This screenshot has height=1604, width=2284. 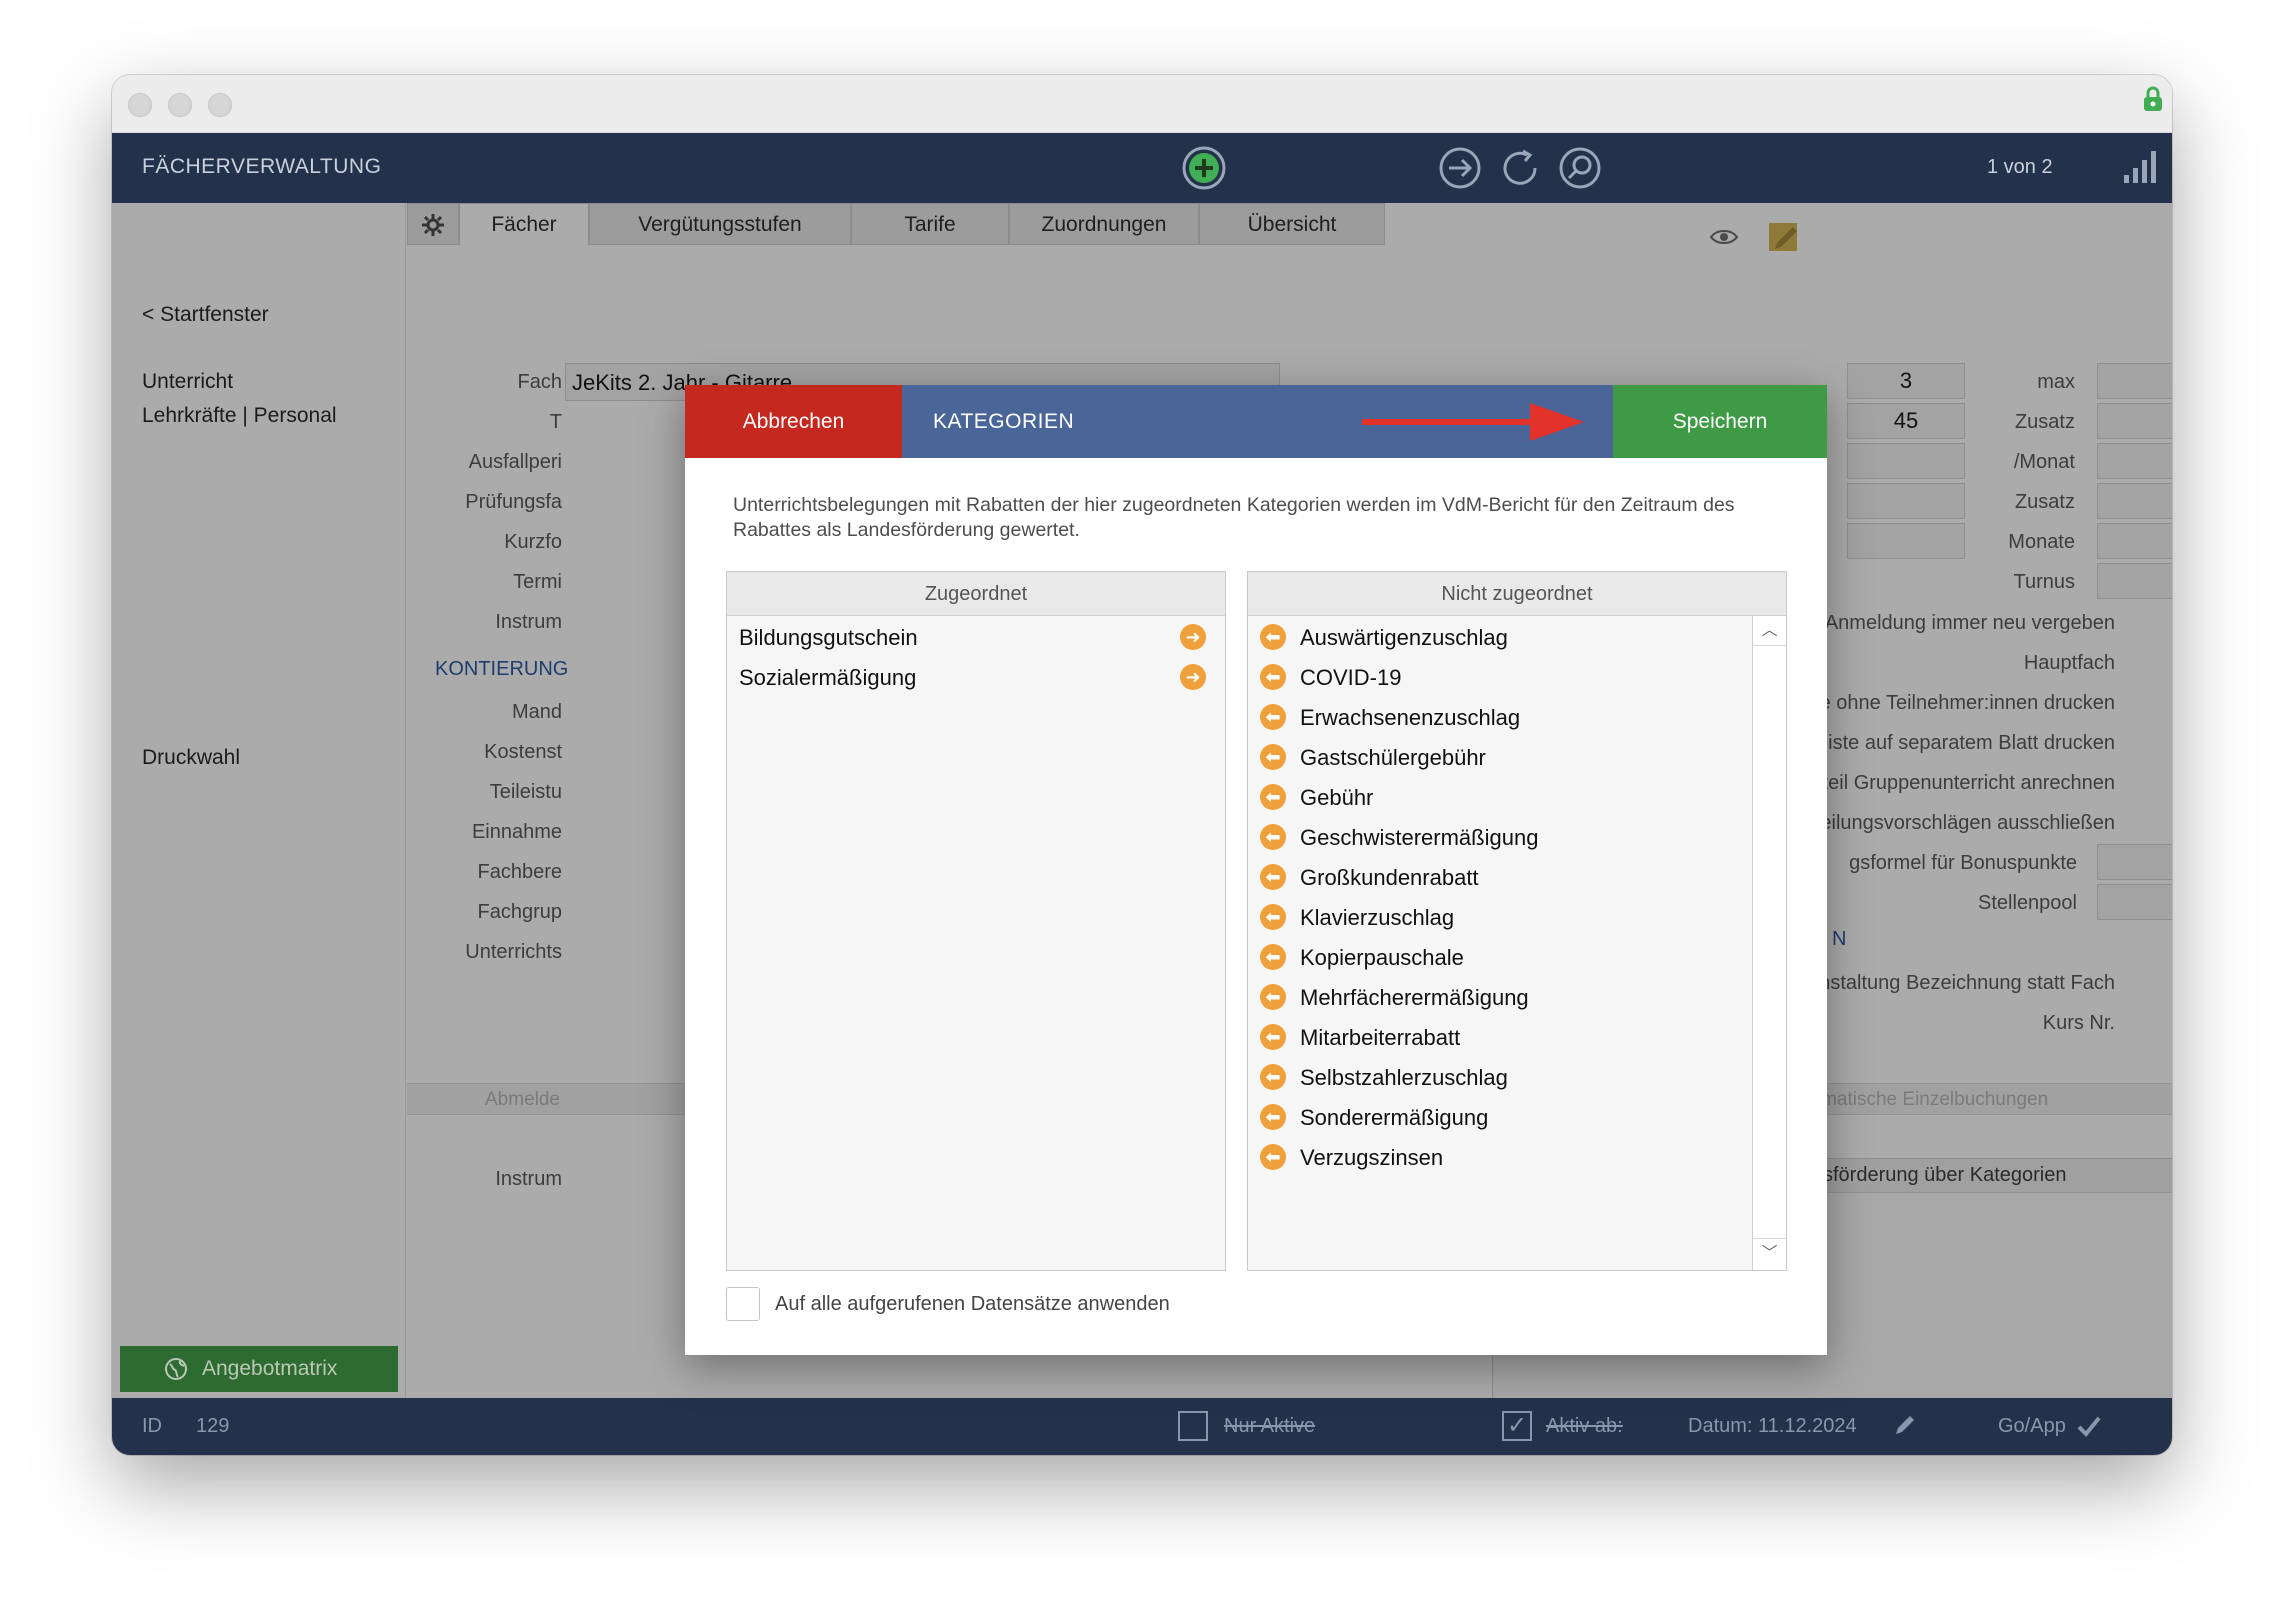 What do you see at coordinates (1500, 1156) in the screenshot?
I see `list-item: ⬅ Verzugszinsen` at bounding box center [1500, 1156].